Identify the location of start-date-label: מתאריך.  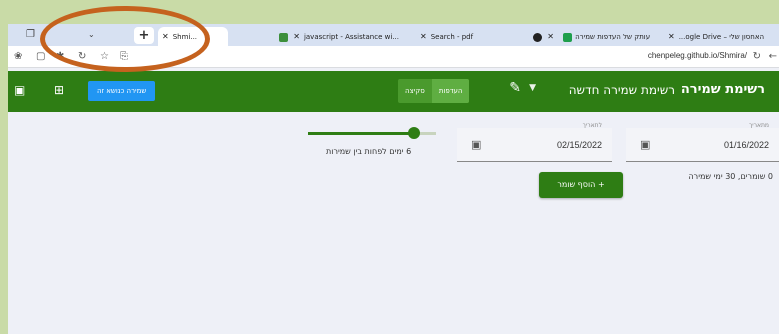
(759, 125).